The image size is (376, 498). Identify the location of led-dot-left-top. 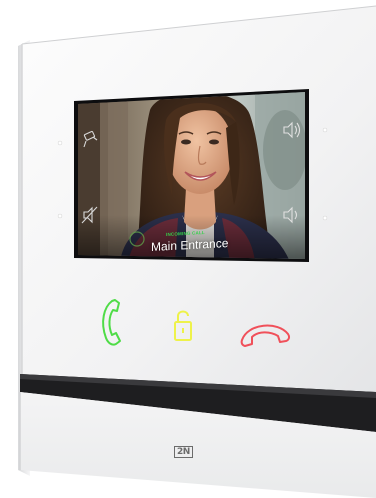
(60, 143).